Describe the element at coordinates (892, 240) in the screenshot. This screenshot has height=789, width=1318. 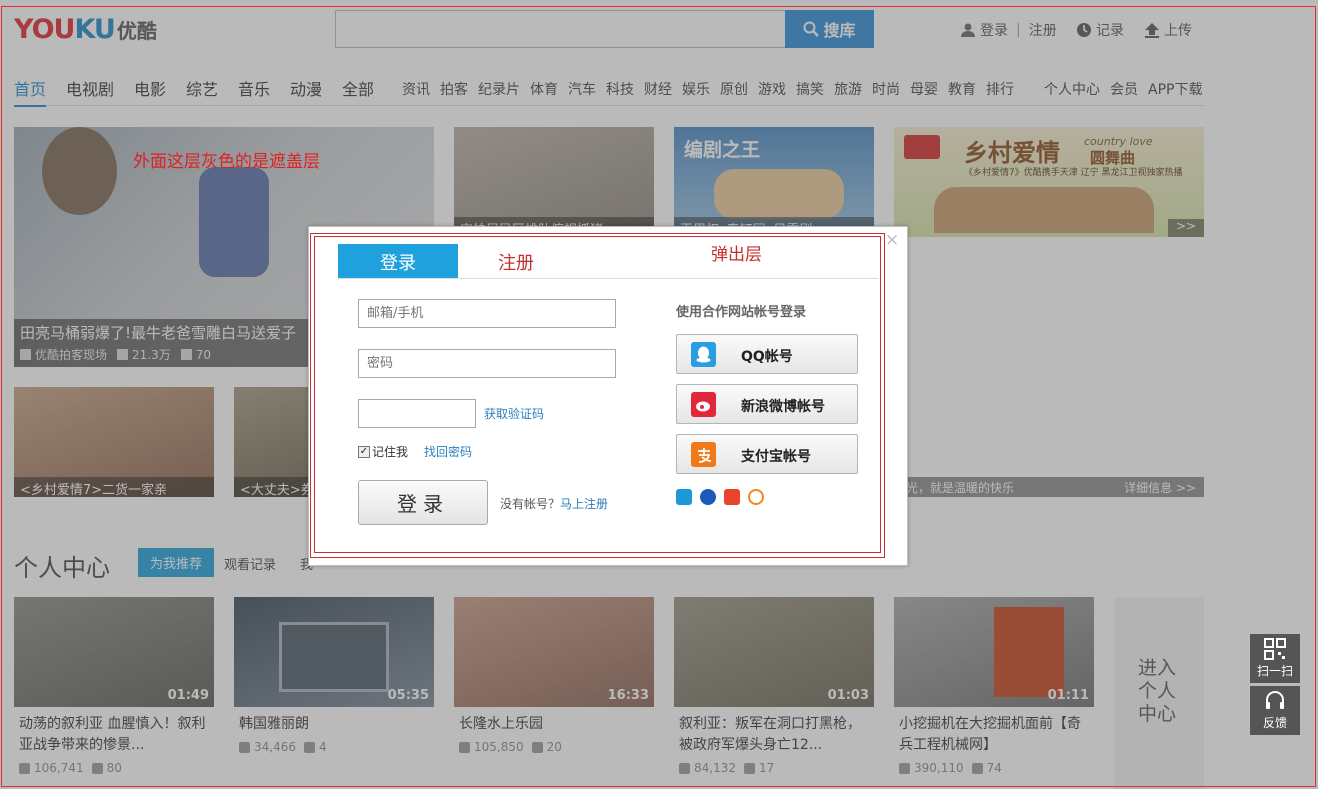
I see `close-icon: ×` at that location.